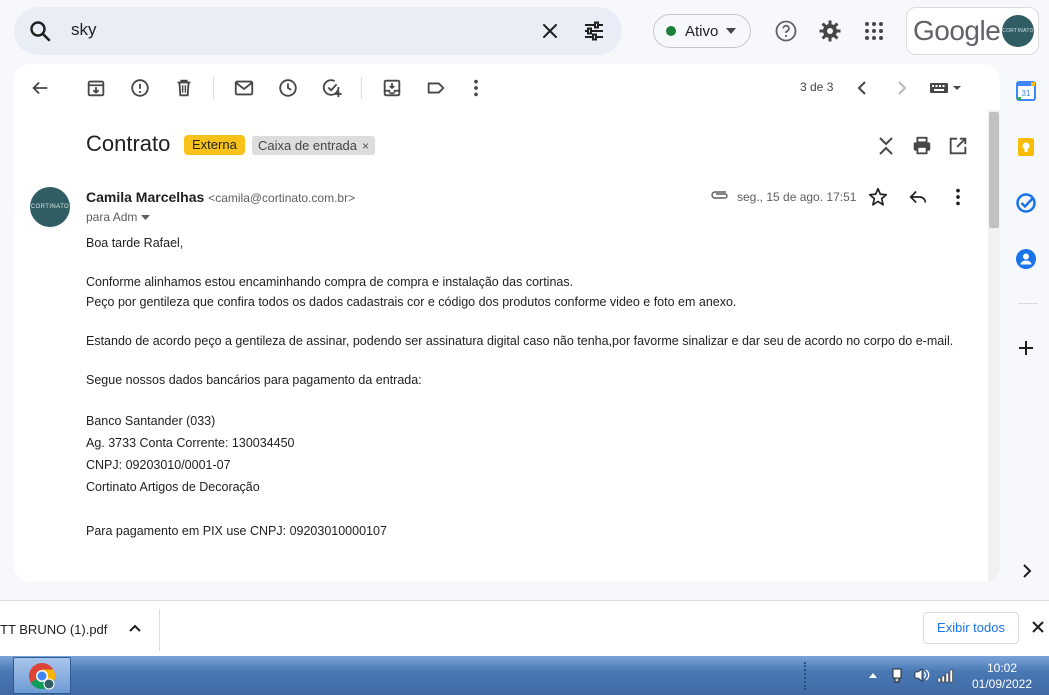 This screenshot has width=1049, height=695. Describe the element at coordinates (145, 197) in the screenshot. I see `sender-name: Camila Marcelhas` at that location.